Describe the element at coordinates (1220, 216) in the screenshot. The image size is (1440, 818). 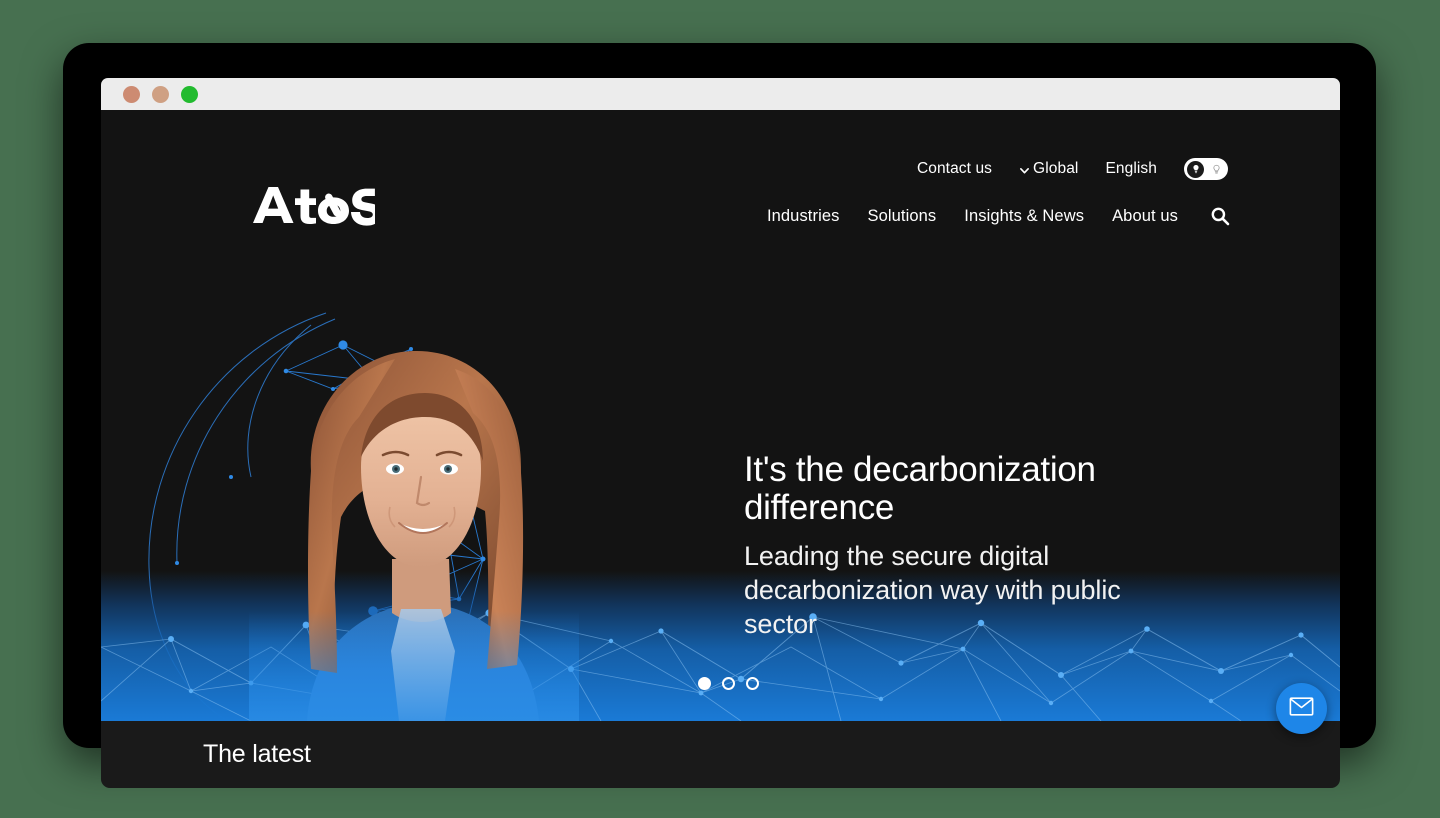
I see `search-icon` at that location.